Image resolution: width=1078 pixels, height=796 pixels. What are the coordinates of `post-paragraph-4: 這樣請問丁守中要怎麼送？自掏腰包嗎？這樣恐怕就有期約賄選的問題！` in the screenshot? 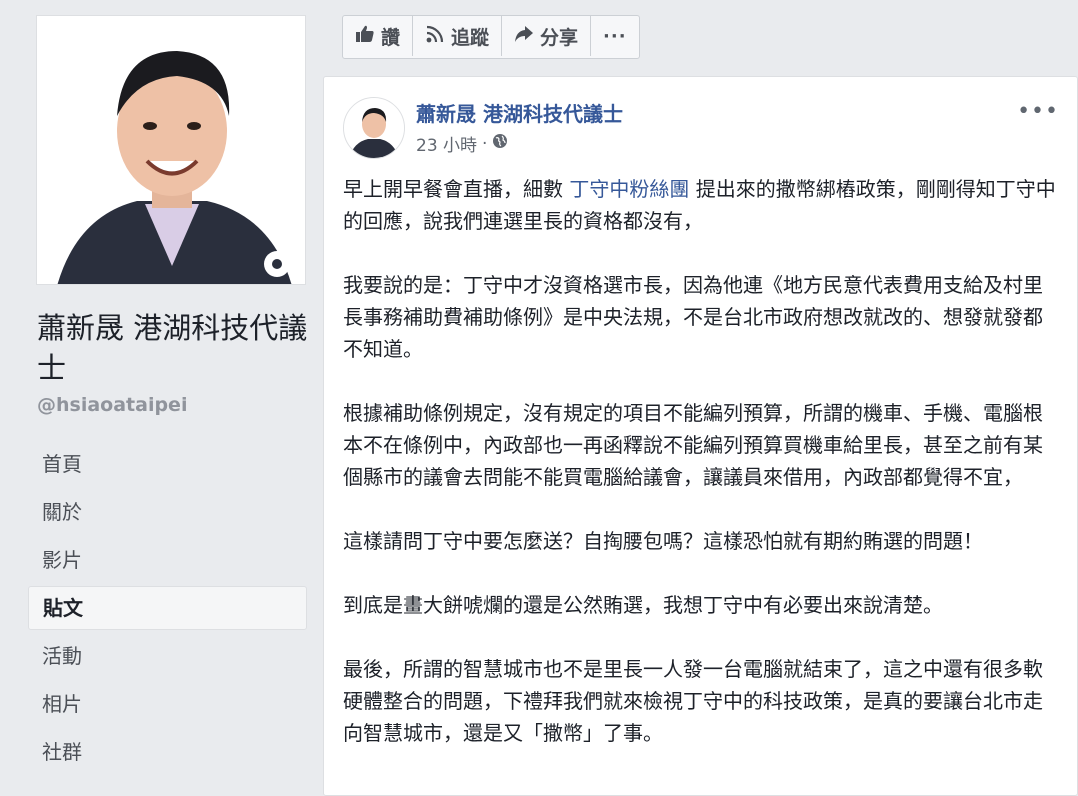 It's located at (663, 541).